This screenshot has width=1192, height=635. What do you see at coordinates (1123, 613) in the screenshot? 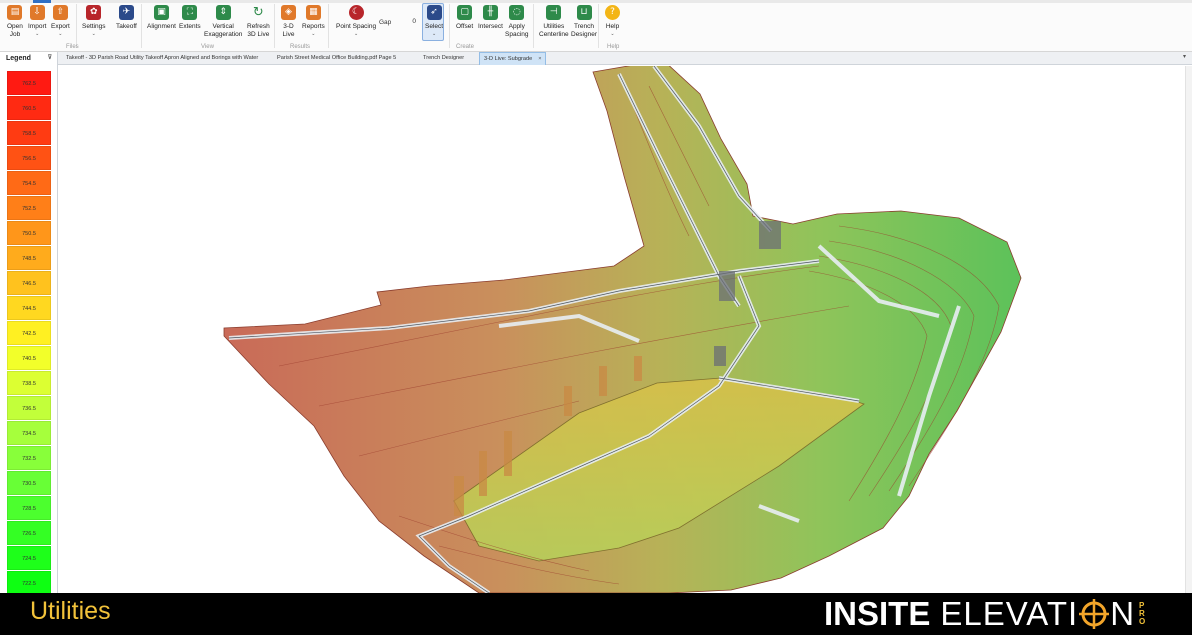
I see `brand-n: N` at bounding box center [1123, 613].